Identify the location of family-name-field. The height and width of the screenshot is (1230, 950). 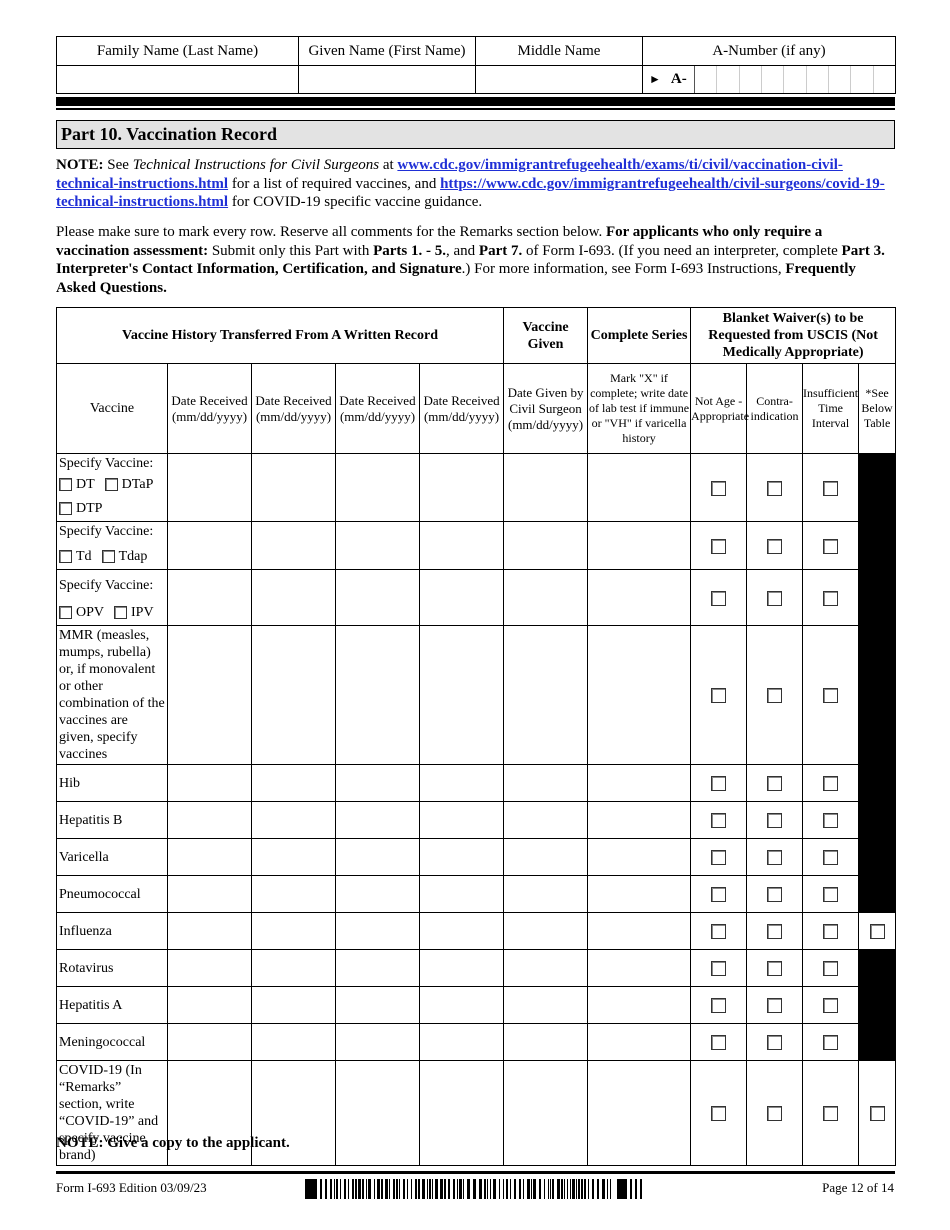
(177, 79).